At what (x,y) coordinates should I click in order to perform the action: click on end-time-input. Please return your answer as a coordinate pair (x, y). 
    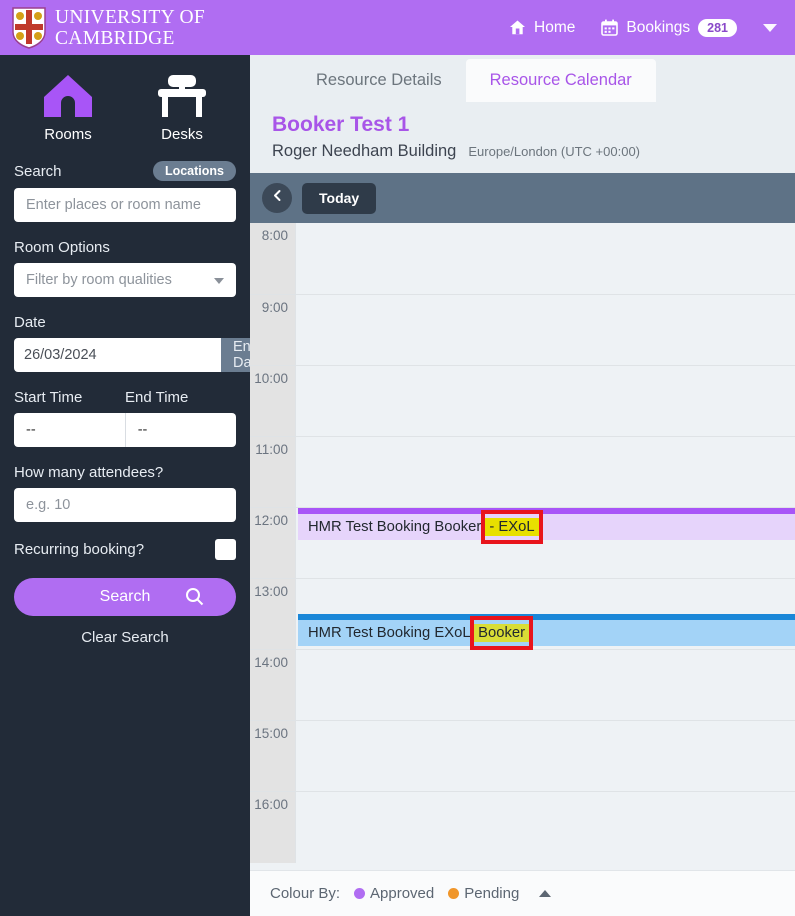
    Looking at the image, I should click on (180, 430).